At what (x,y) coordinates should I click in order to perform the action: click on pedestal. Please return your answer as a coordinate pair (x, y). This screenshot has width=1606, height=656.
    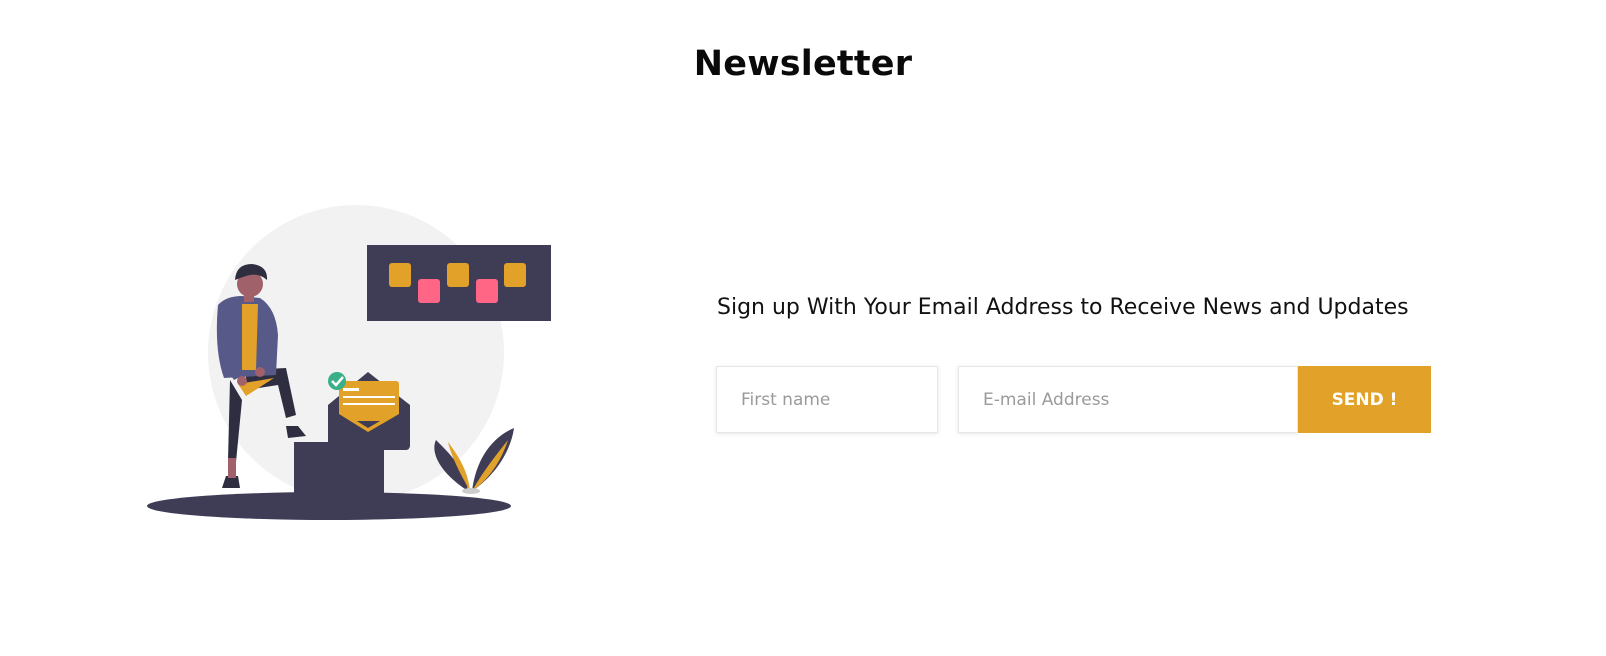
    Looking at the image, I should click on (339, 470).